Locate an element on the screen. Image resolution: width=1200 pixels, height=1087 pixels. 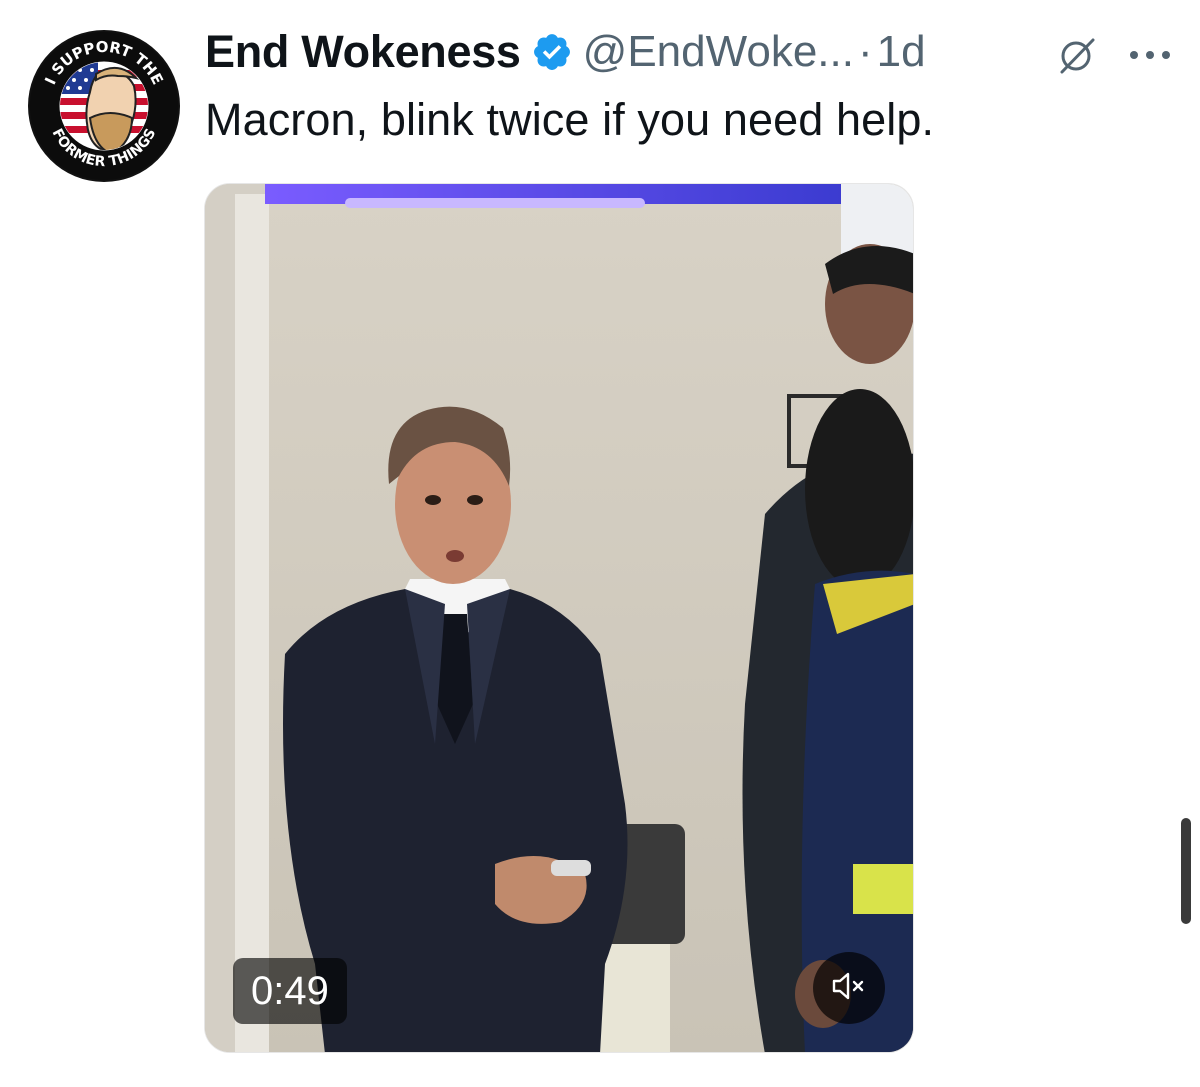
more-options-icon is located at coordinates (1150, 54).